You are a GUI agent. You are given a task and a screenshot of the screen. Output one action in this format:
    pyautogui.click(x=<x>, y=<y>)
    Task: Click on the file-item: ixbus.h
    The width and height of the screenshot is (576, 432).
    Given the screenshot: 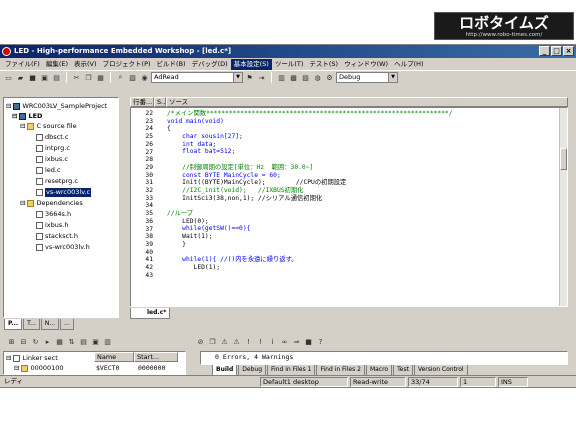 What is the action you would take?
    pyautogui.click(x=52, y=225)
    